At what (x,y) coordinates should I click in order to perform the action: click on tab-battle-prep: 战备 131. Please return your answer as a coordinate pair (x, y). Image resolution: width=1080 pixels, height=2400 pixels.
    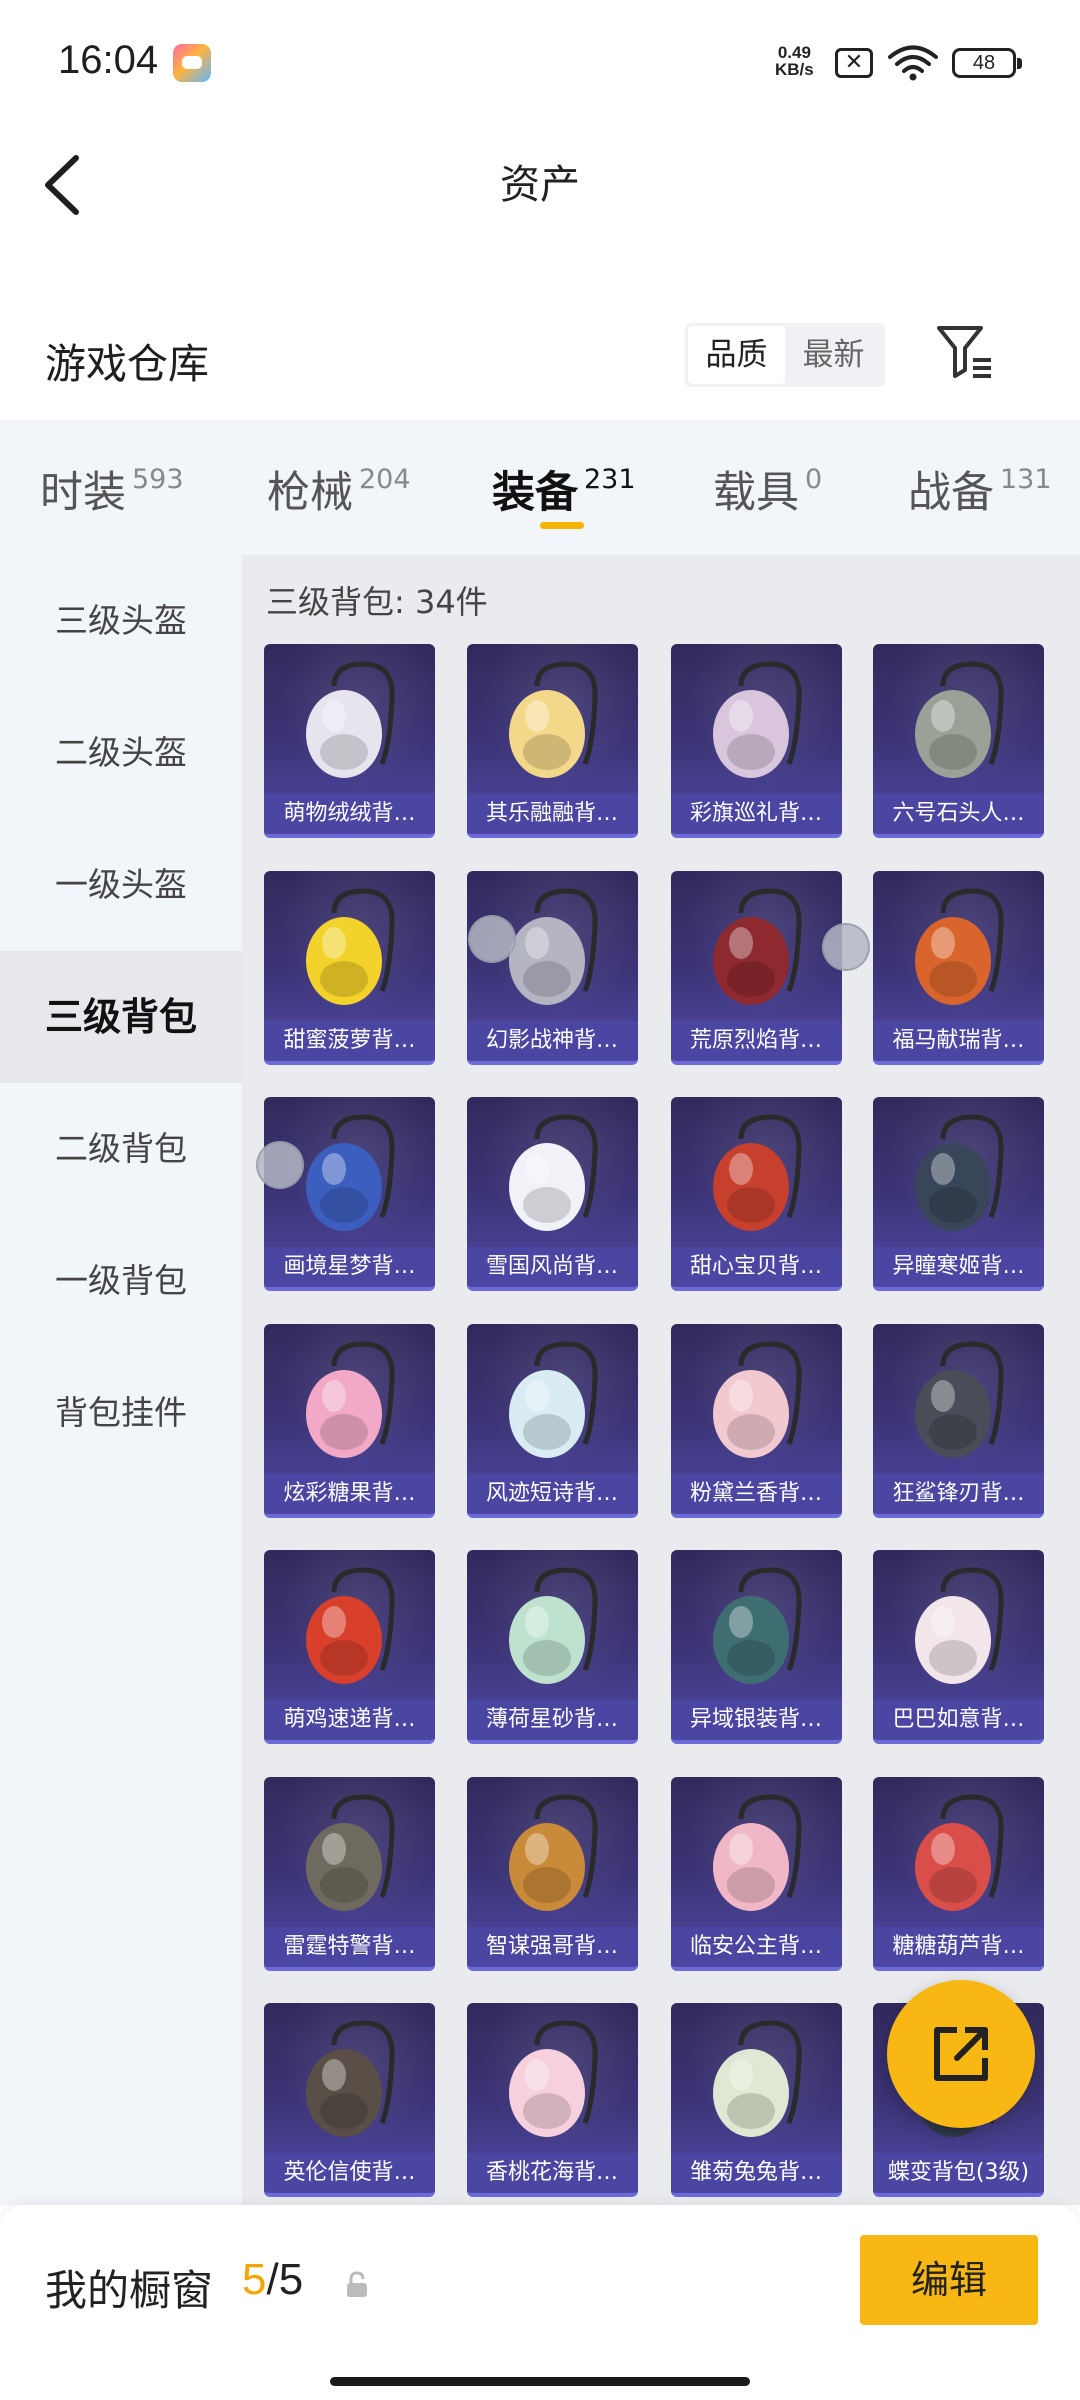
    Looking at the image, I should click on (980, 489).